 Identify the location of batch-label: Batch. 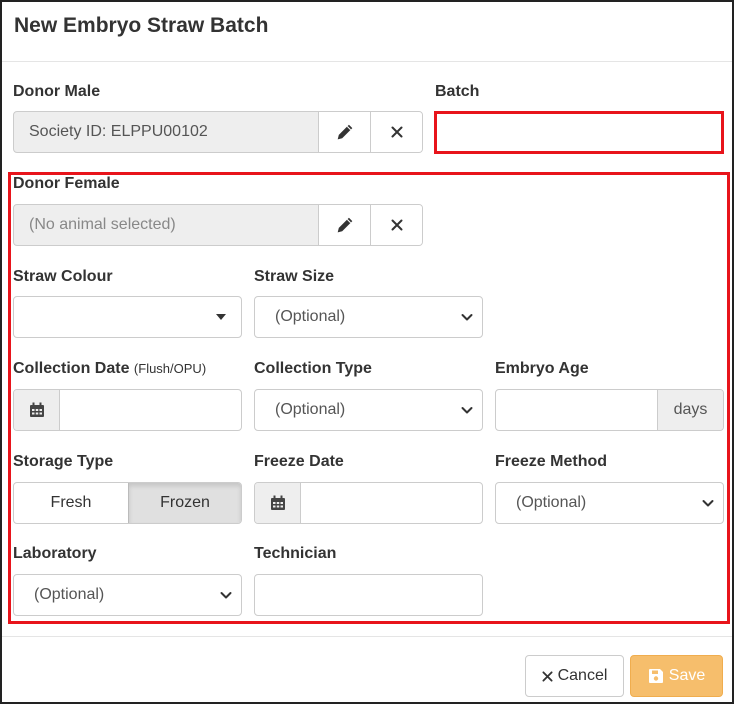
(457, 91).